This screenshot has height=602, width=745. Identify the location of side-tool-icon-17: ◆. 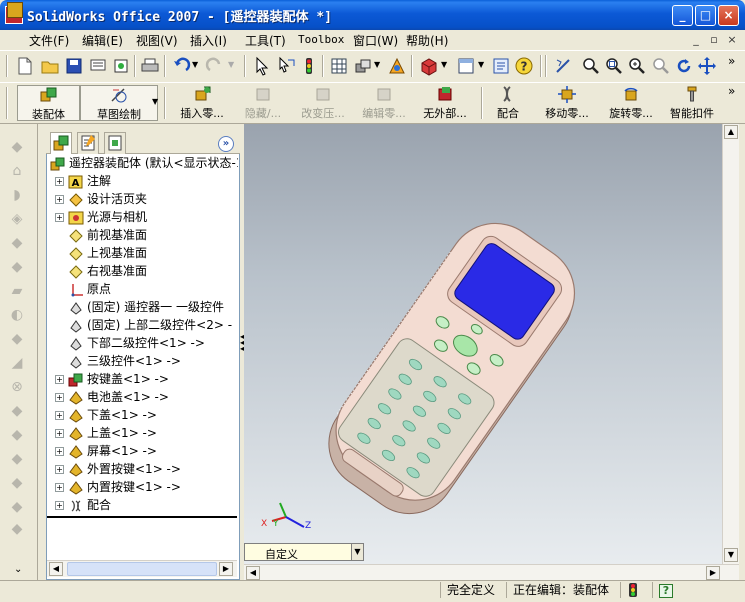
(17, 529).